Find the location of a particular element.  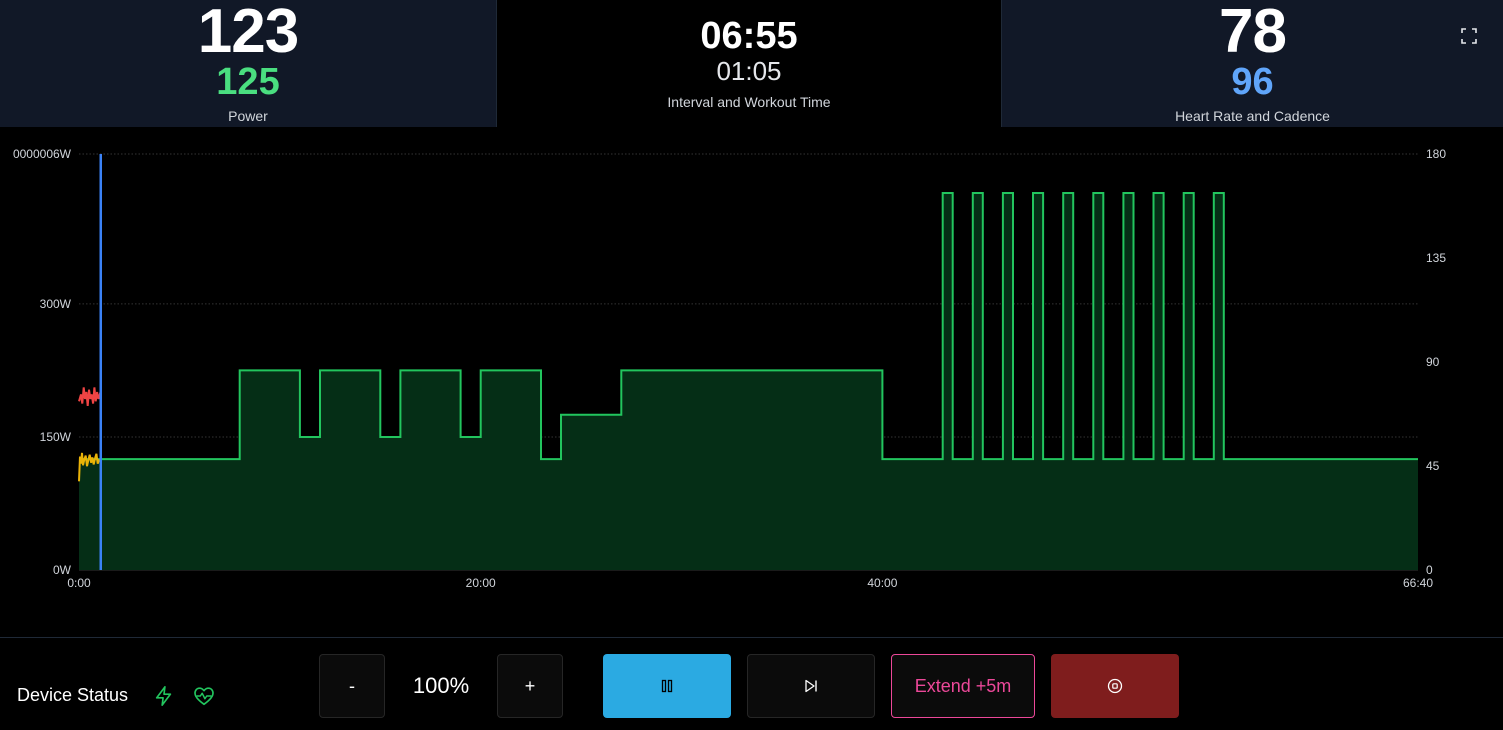

x-tick-label: 20:00 is located at coordinates (481, 583).